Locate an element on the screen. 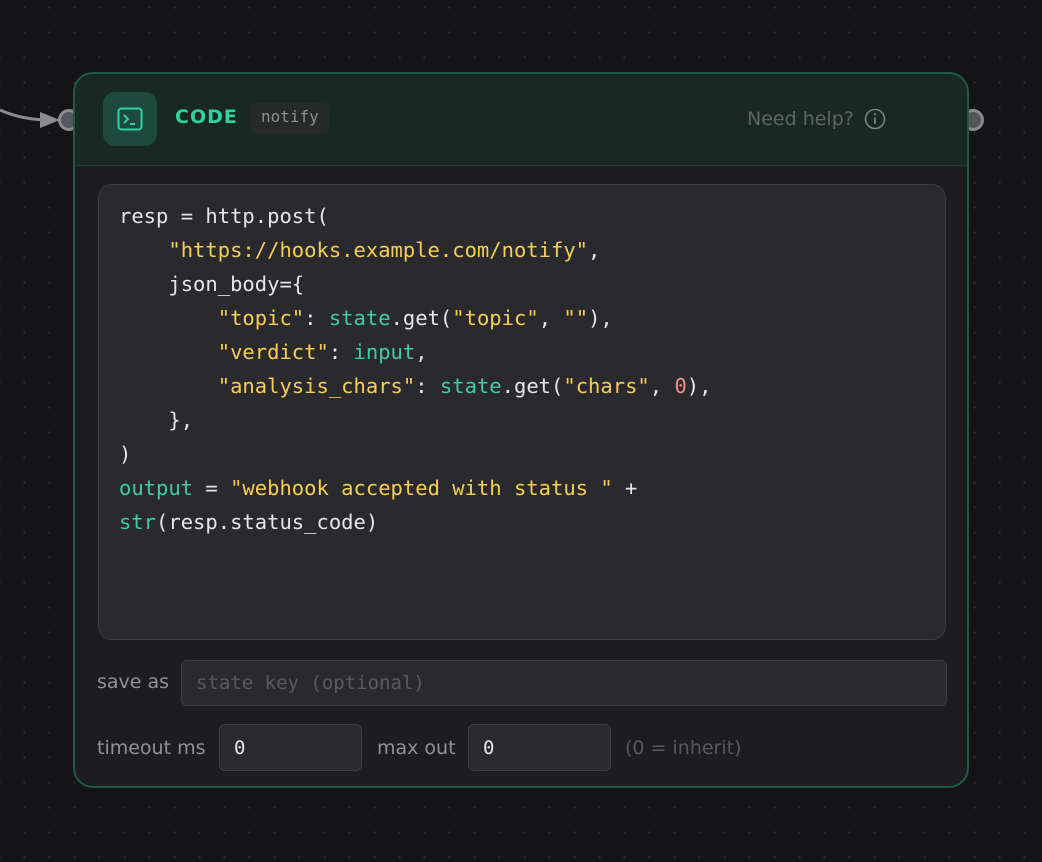  max-out-label: max out is located at coordinates (416, 748).